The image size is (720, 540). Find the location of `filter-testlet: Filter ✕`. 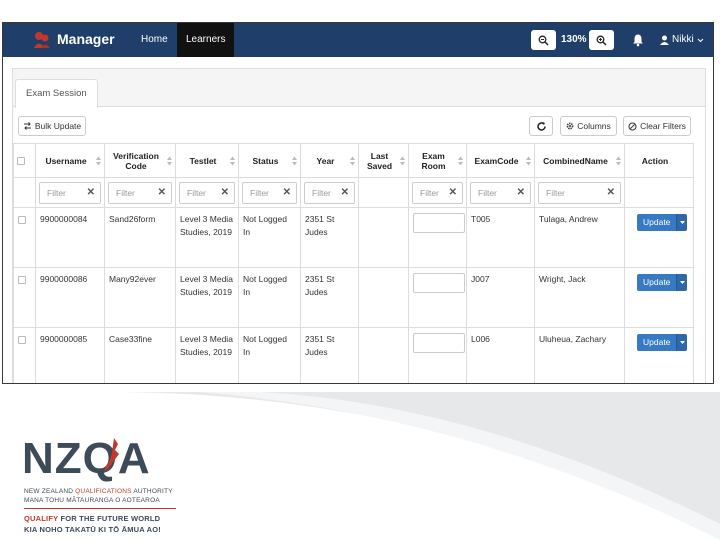

filter-testlet: Filter ✕ is located at coordinates (207, 192).